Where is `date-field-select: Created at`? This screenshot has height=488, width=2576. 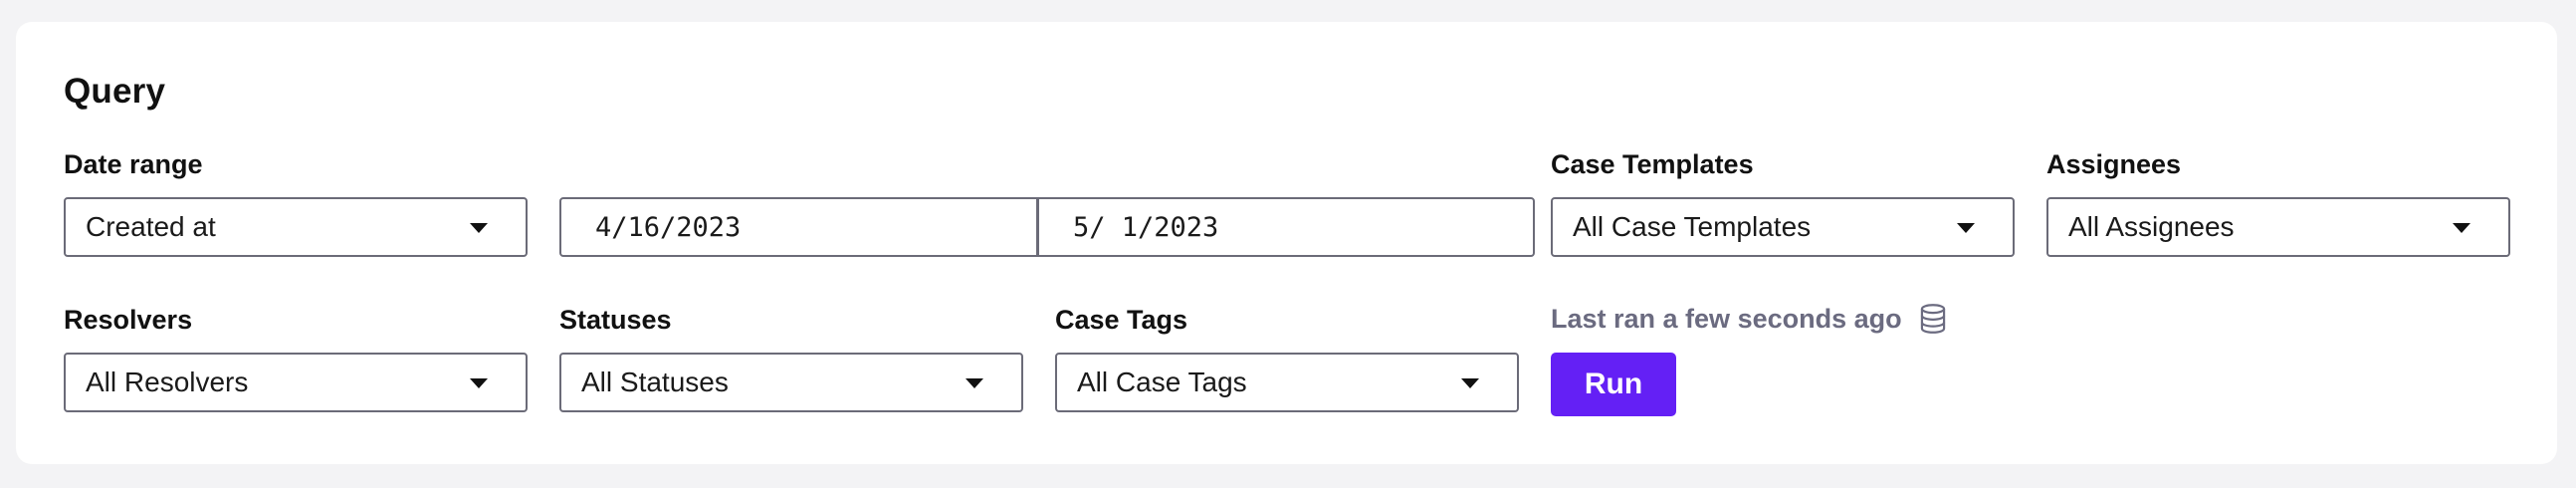
date-field-select: Created at is located at coordinates (296, 227).